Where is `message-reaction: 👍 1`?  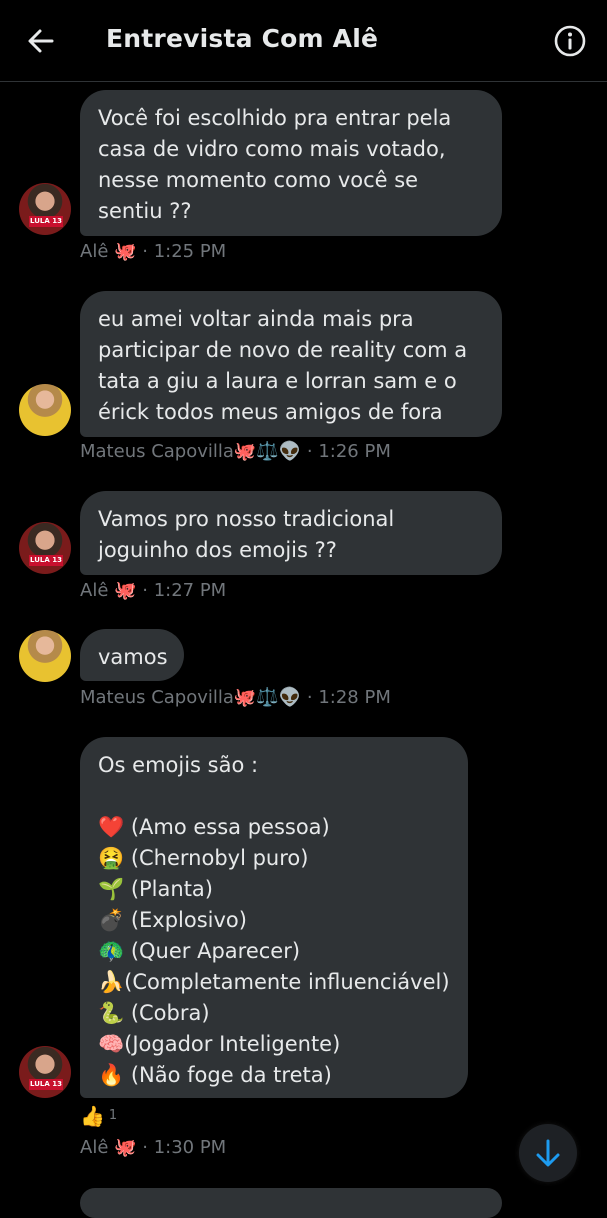
message-reaction: 👍 1 is located at coordinates (98, 1116).